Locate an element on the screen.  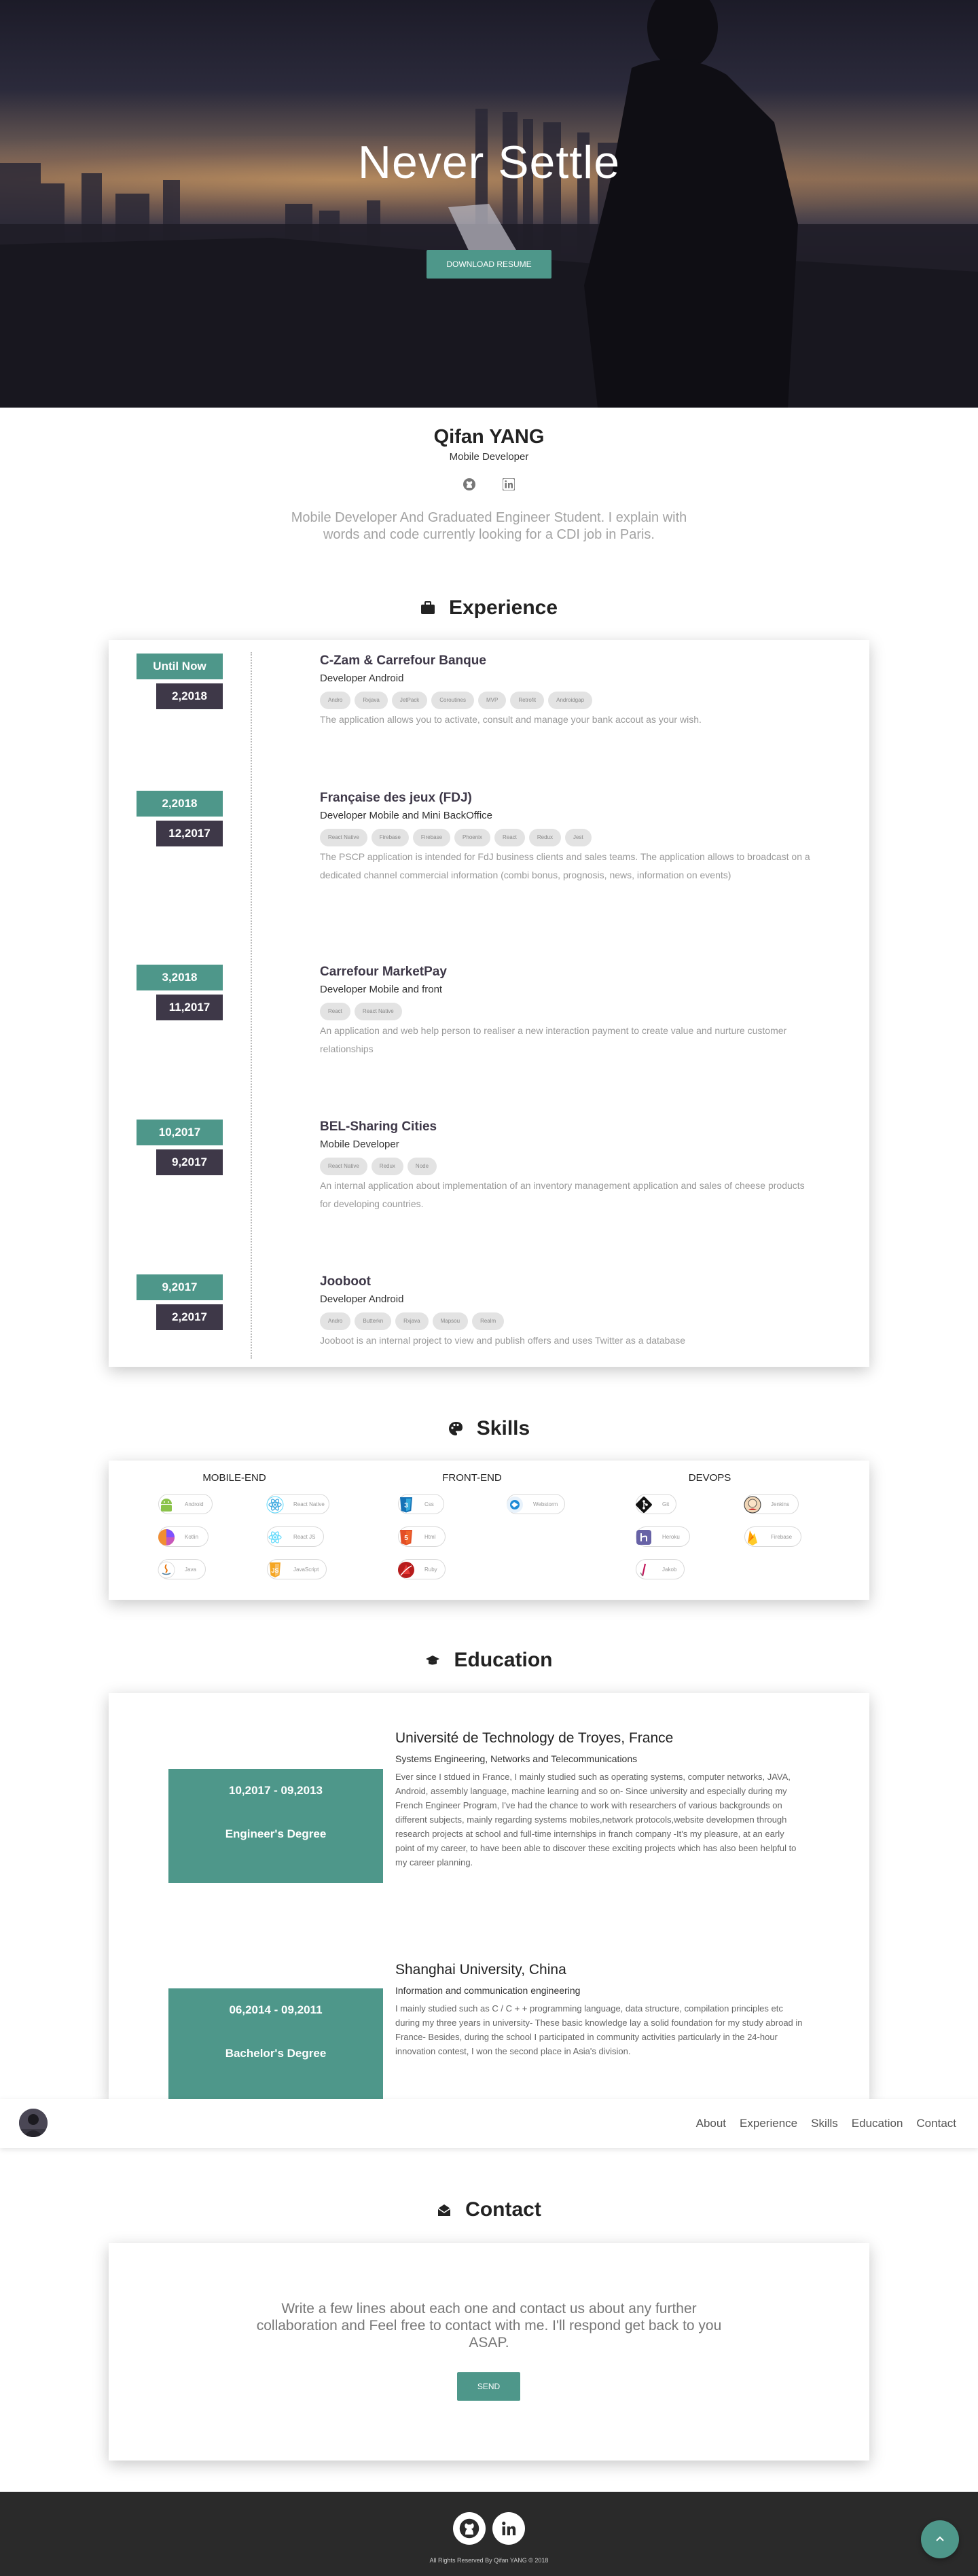
tech-tag: React Native is located at coordinates (343, 837).